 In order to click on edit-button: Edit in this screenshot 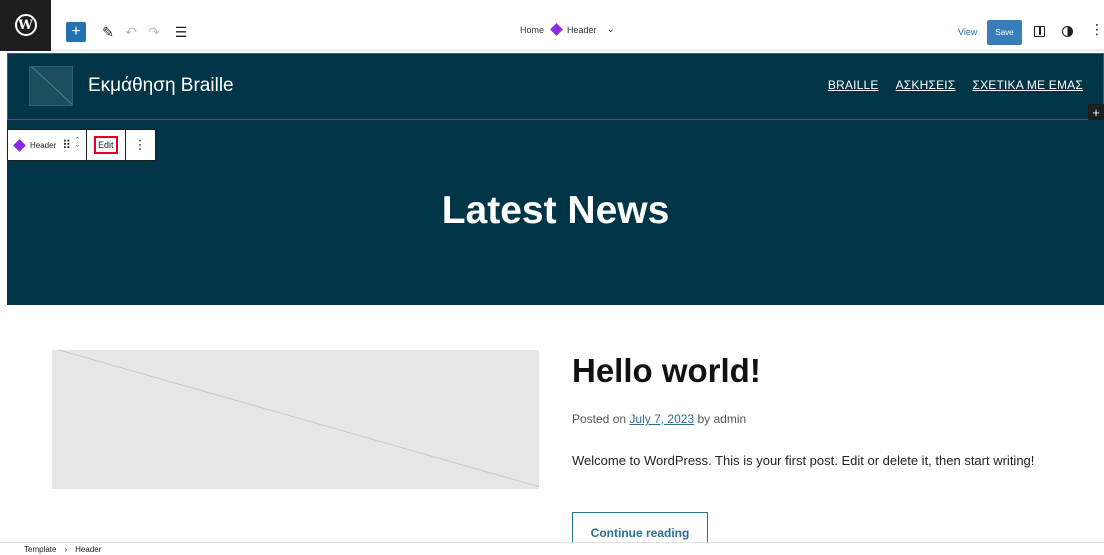, I will do `click(106, 145)`.